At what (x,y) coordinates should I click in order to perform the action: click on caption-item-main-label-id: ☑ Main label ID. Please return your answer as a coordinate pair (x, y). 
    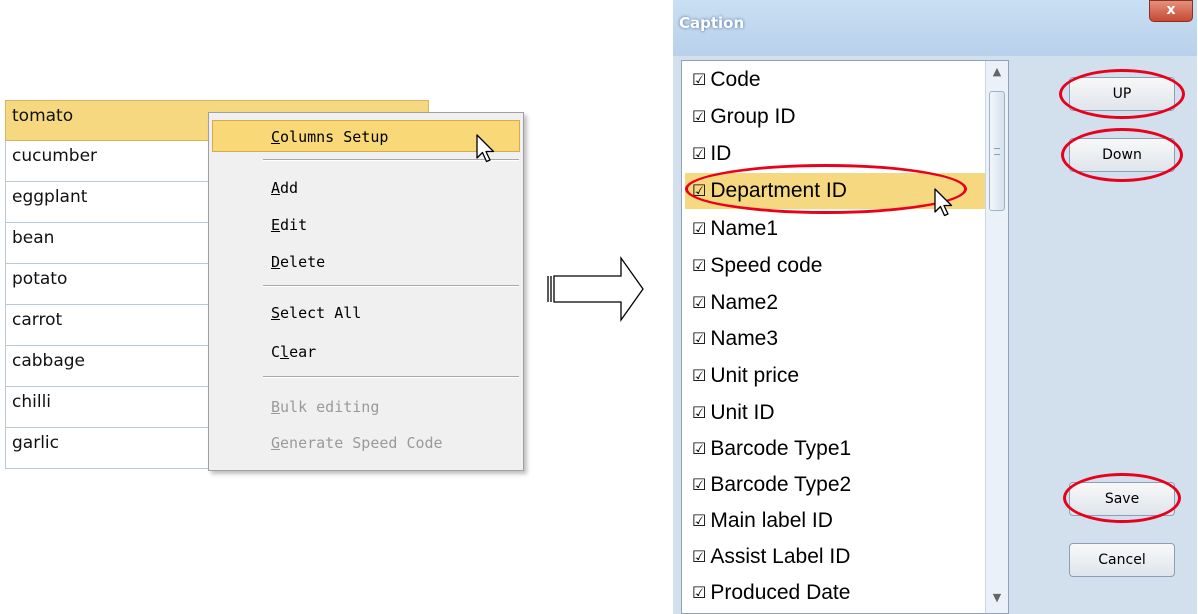
    Looking at the image, I should click on (847, 521).